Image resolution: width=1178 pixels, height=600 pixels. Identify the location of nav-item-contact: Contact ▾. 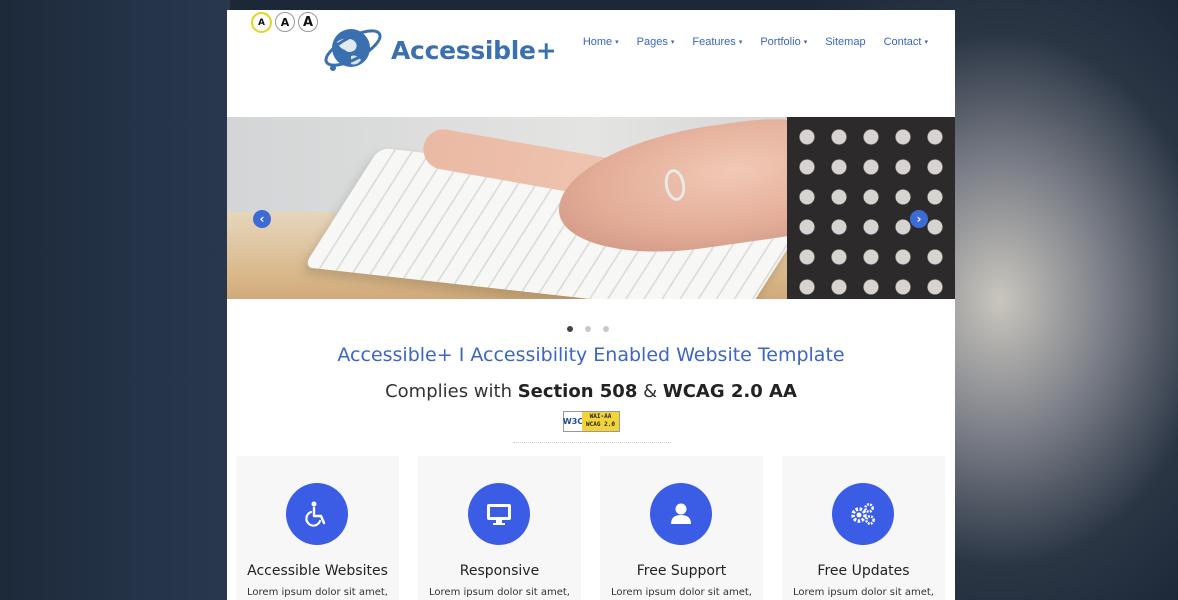
(906, 42).